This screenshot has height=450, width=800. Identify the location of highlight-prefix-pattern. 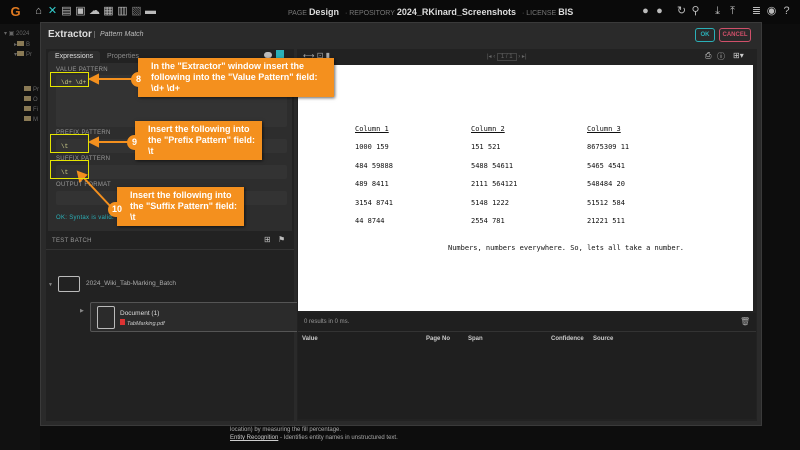
(69, 143).